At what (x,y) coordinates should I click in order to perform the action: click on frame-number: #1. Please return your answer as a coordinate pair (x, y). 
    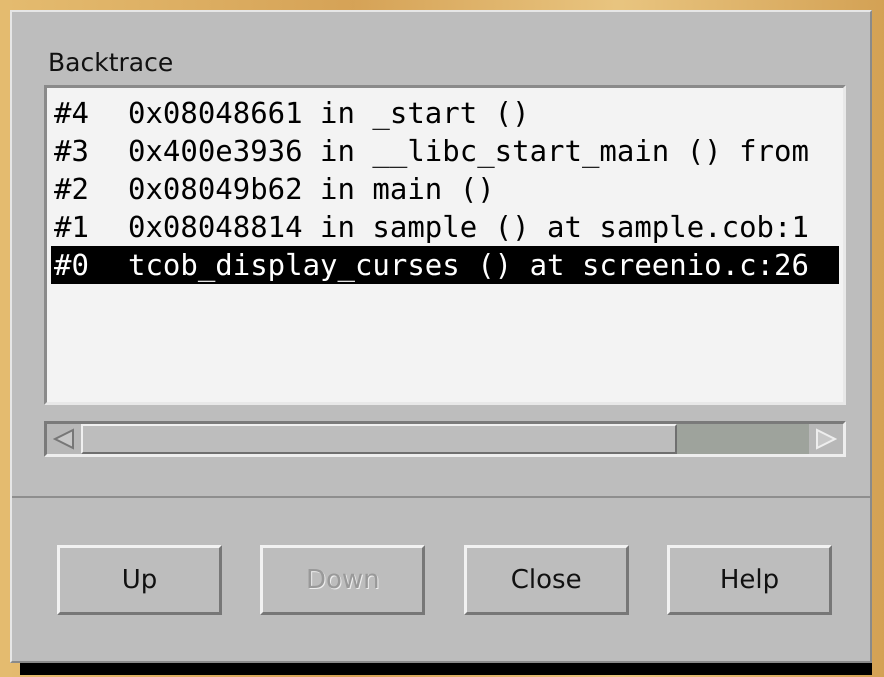
    Looking at the image, I should click on (72, 227).